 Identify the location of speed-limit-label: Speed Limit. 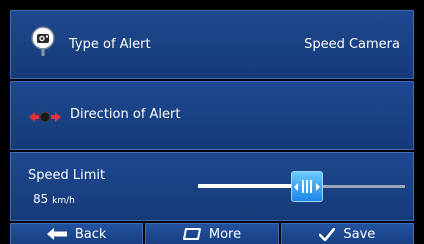
(67, 175).